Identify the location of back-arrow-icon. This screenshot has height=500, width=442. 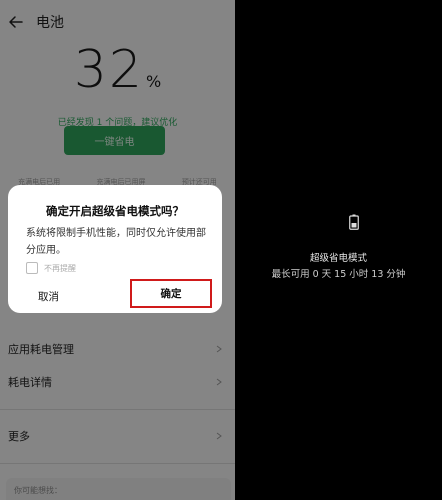
(16, 22).